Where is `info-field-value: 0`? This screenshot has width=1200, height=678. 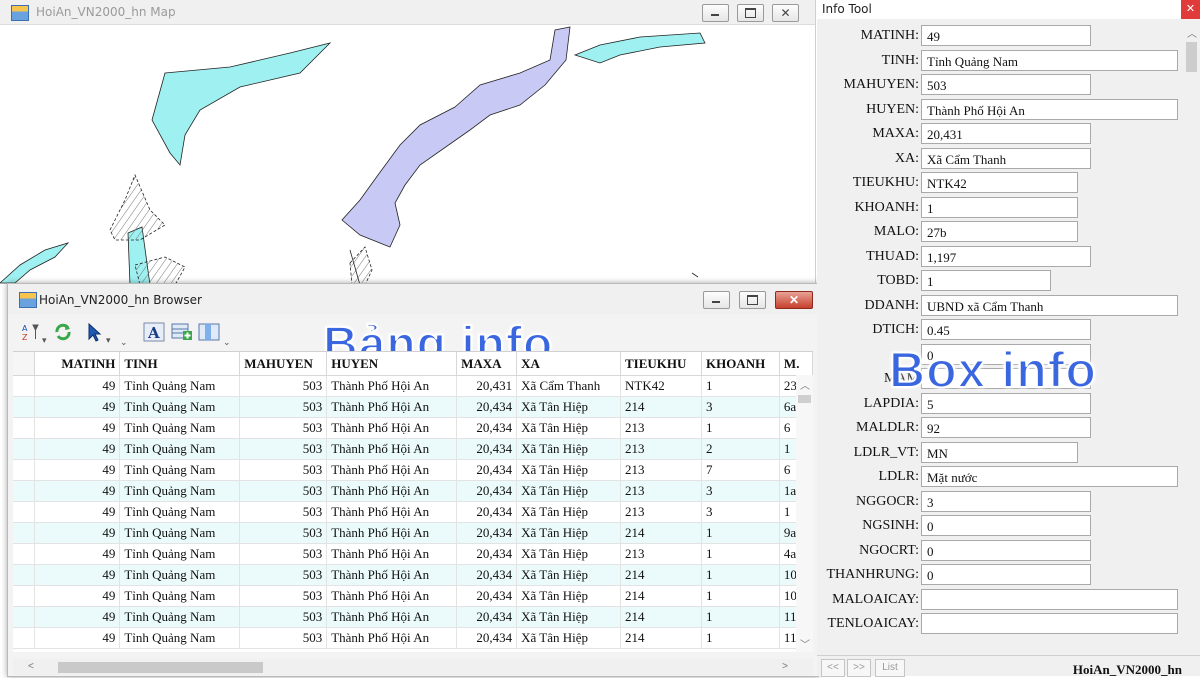 info-field-value: 0 is located at coordinates (1006, 525).